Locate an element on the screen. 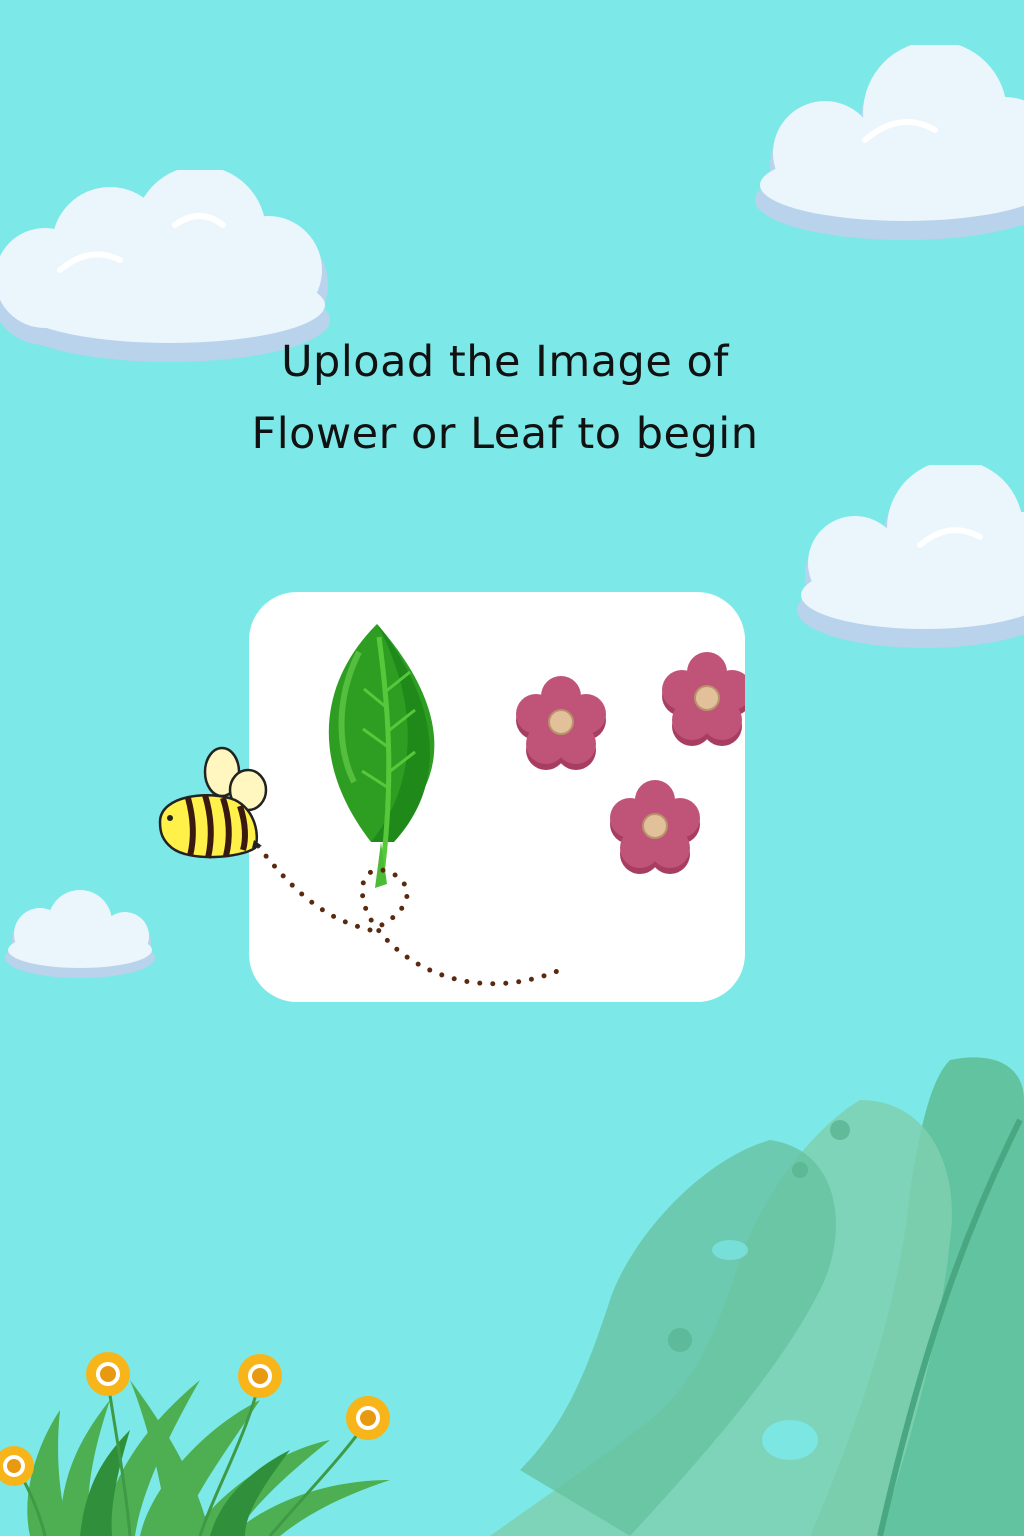  bee-icon is located at coordinates (363, 866).